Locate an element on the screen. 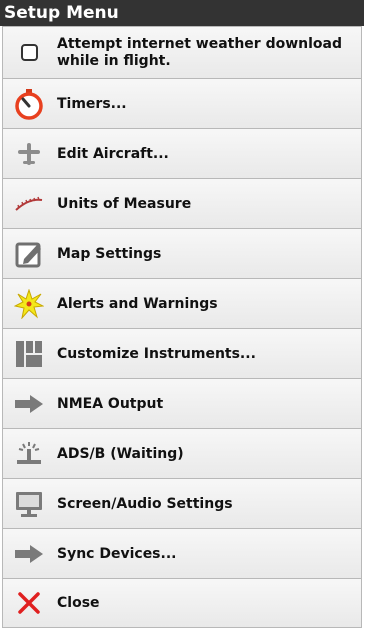 The height and width of the screenshot is (641, 370). monitor-icon is located at coordinates (29, 504).